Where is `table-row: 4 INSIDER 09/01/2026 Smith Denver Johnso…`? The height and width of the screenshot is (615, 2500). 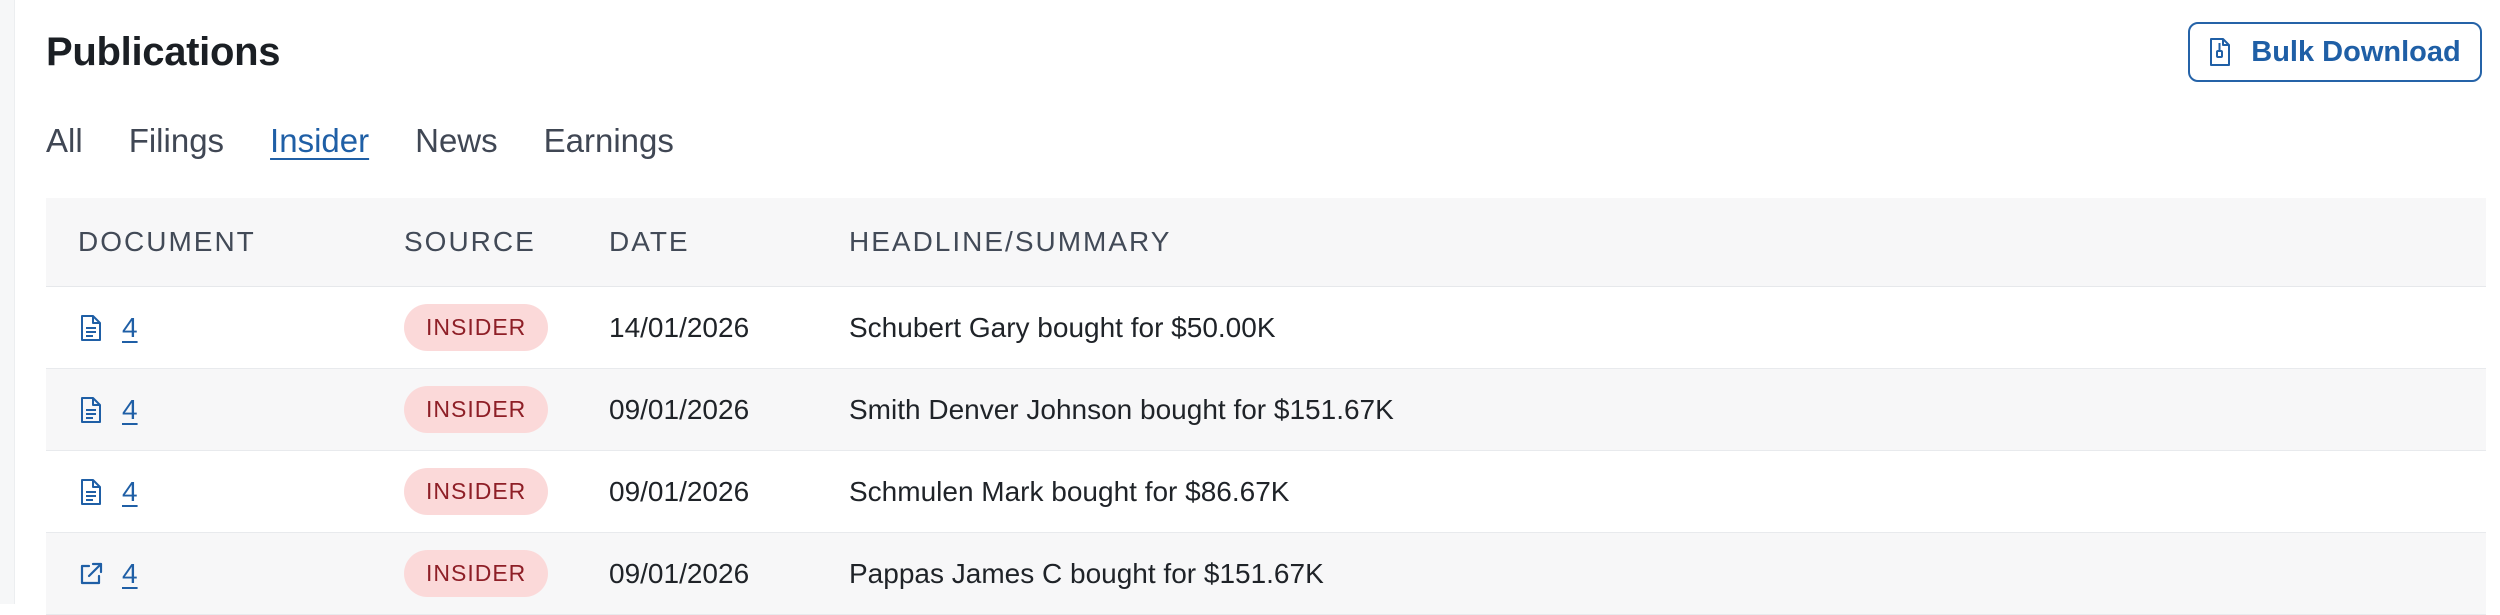
table-row: 4 INSIDER 09/01/2026 Smith Denver Johnso… is located at coordinates (1266, 410).